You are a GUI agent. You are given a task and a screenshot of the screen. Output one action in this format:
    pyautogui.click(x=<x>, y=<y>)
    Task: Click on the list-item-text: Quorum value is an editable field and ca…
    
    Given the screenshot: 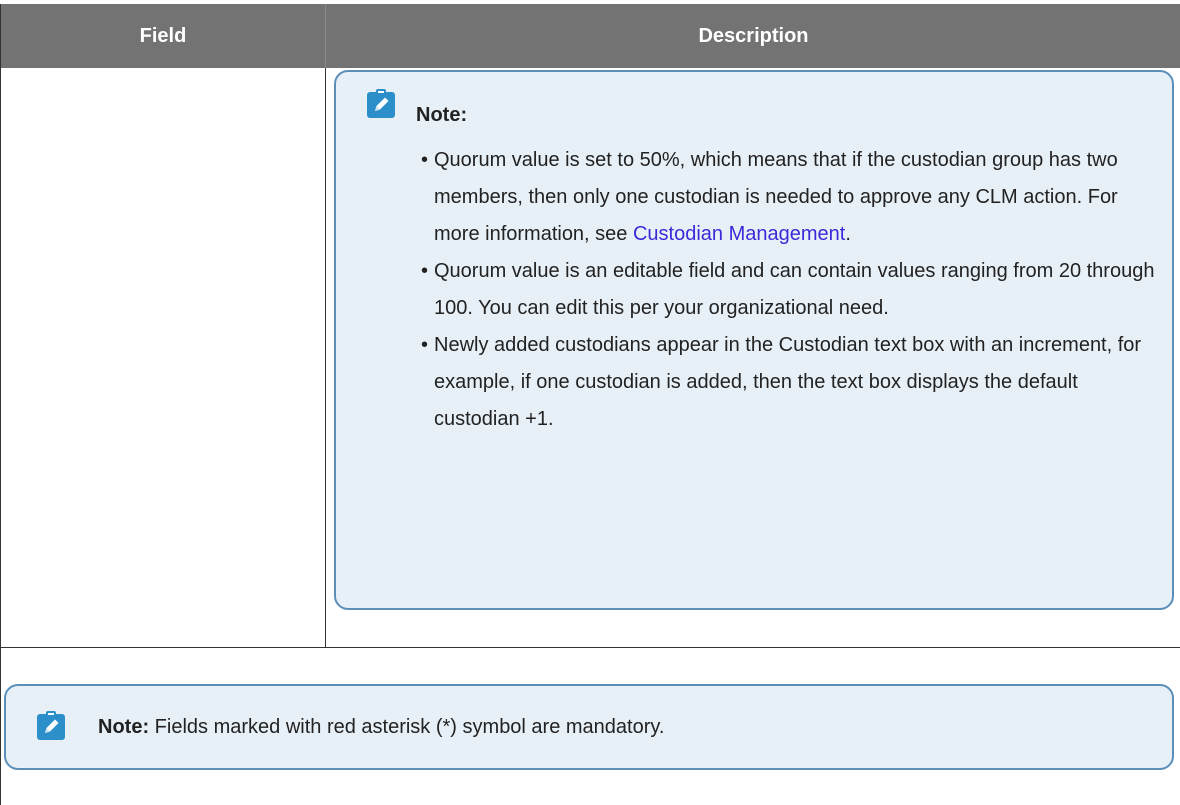 What is the action you would take?
    pyautogui.click(x=794, y=289)
    